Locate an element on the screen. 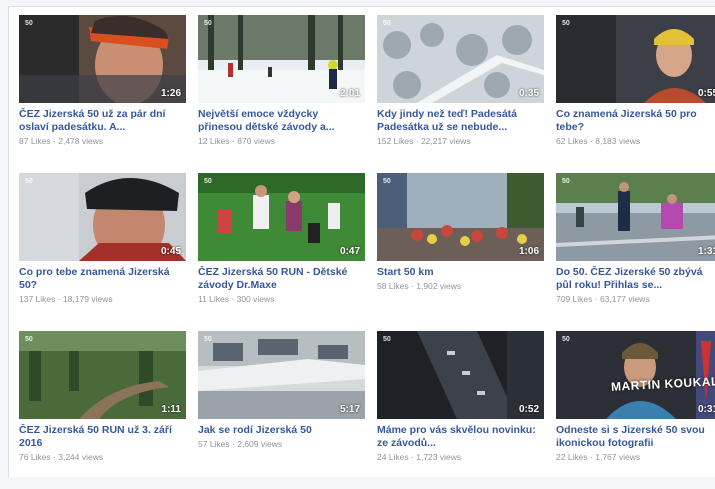 The height and width of the screenshot is (489, 715). video-stats: 58 Likes · 1,902 views is located at coordinates (460, 286).